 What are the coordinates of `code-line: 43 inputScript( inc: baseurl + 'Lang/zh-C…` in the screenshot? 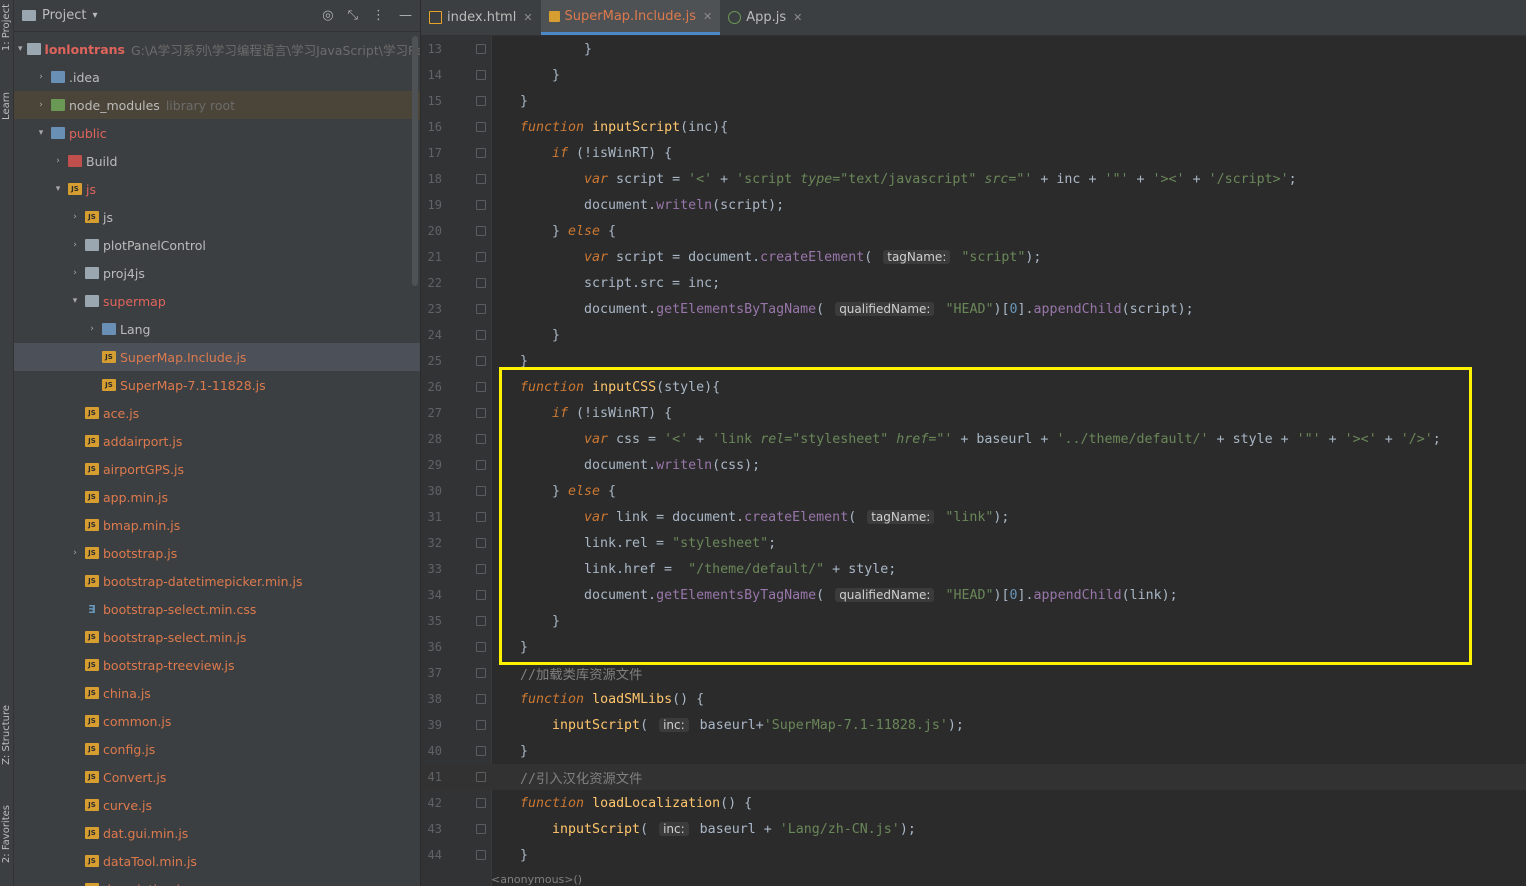 It's located at (973, 829).